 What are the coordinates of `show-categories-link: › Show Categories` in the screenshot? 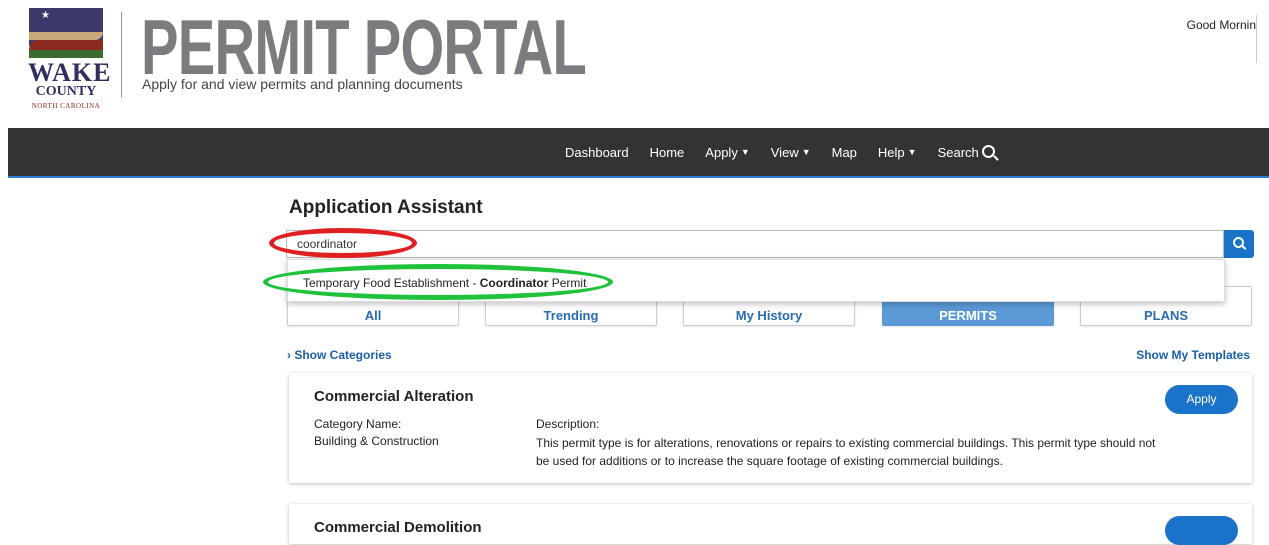 It's located at (339, 355).